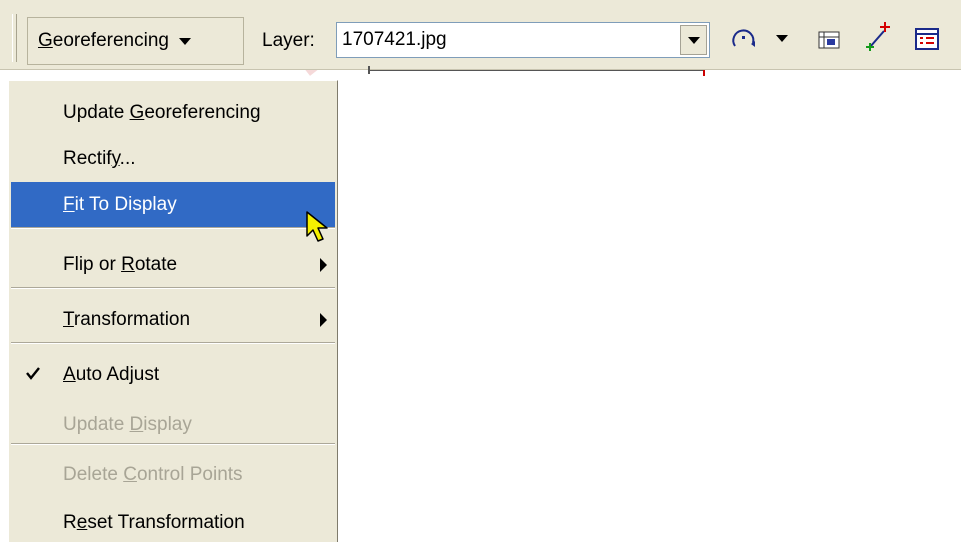  I want to click on mouse-cursor-icon, so click(317, 226).